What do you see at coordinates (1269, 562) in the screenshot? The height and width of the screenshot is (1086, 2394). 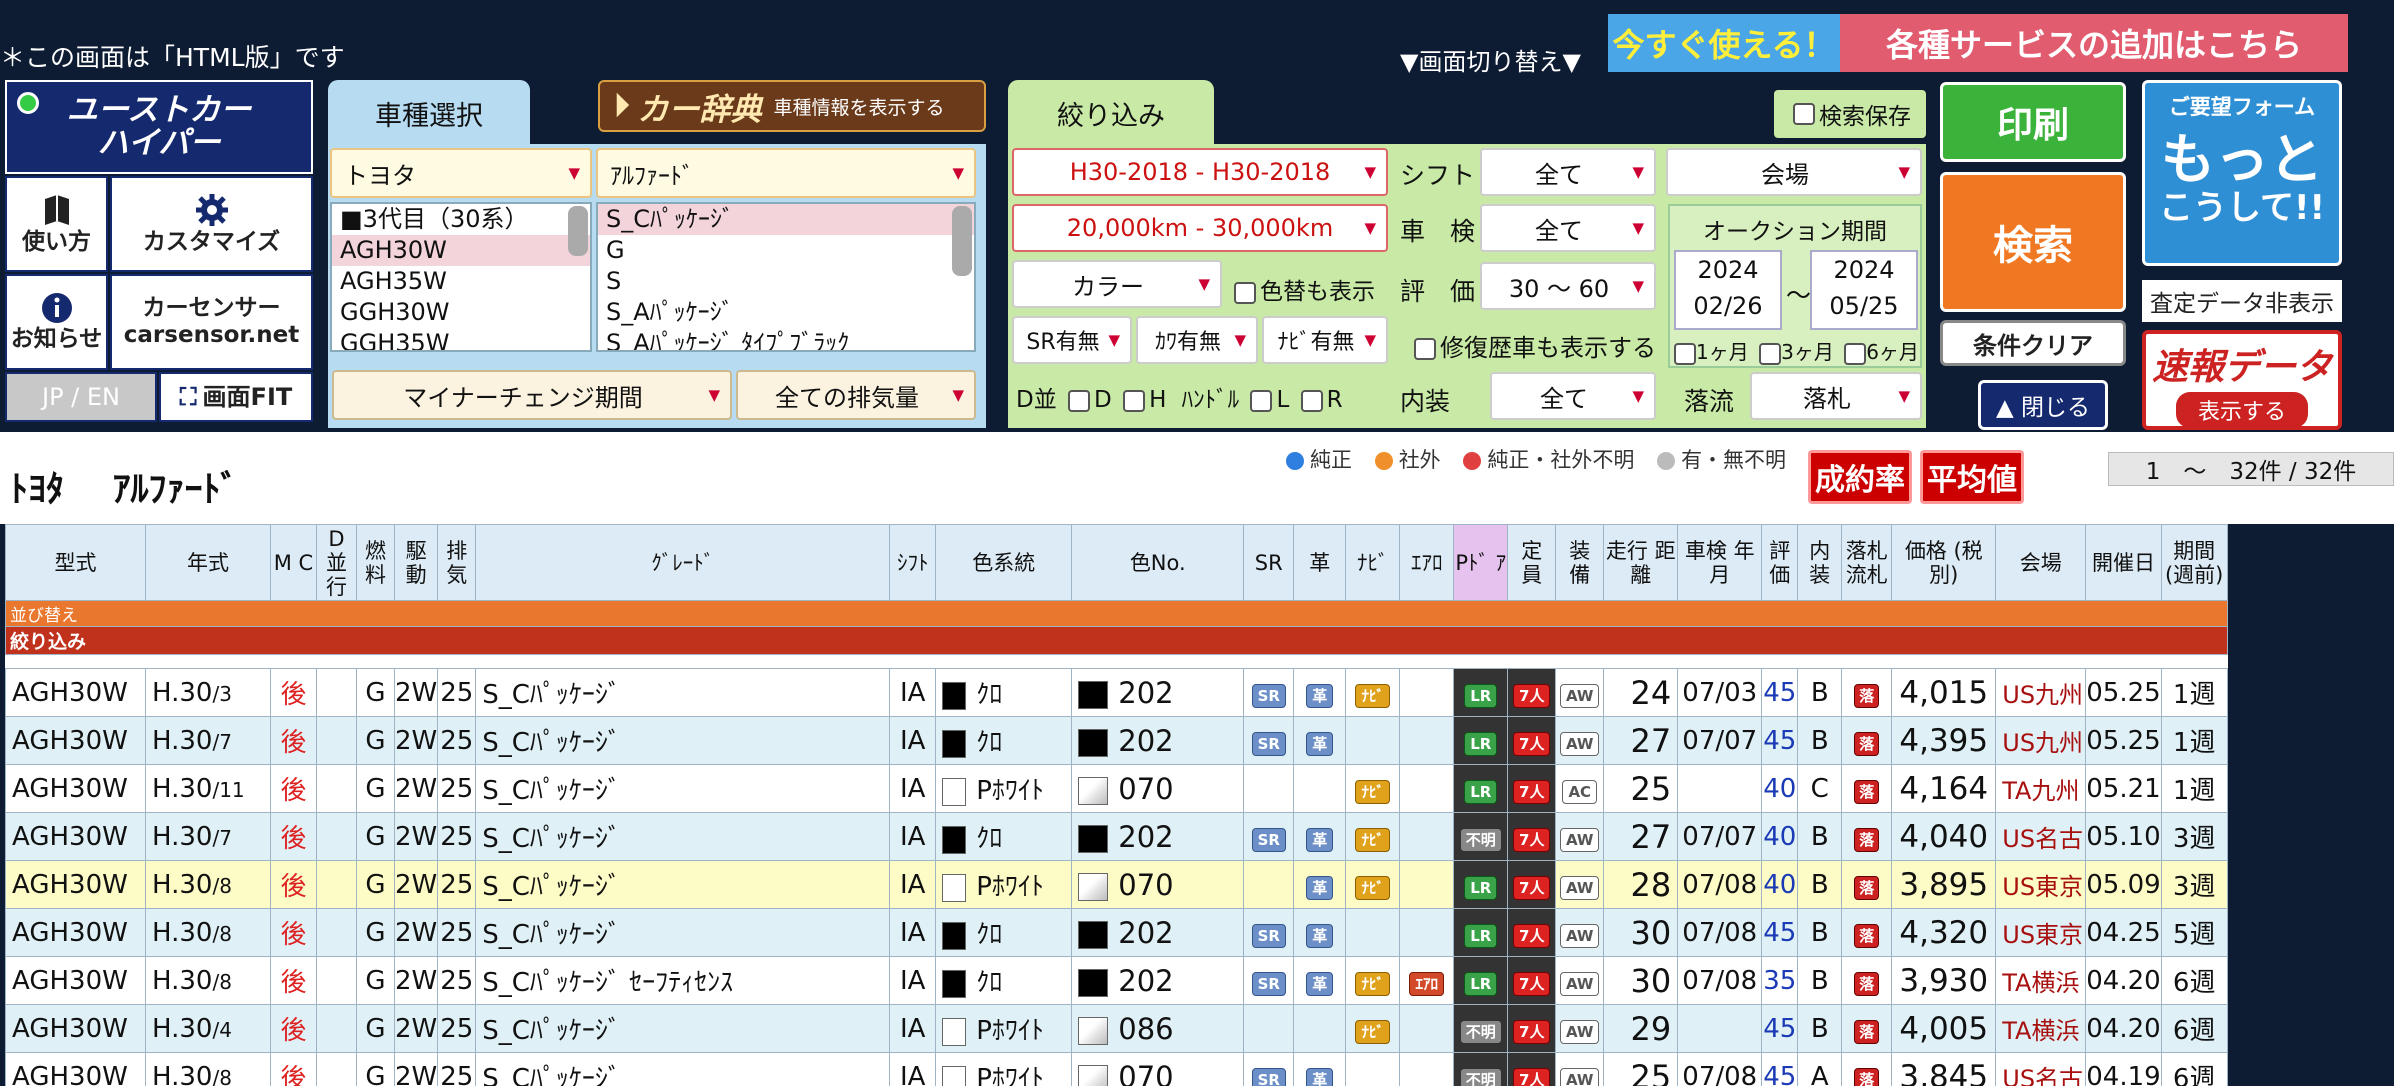 I see `column-header: SR` at bounding box center [1269, 562].